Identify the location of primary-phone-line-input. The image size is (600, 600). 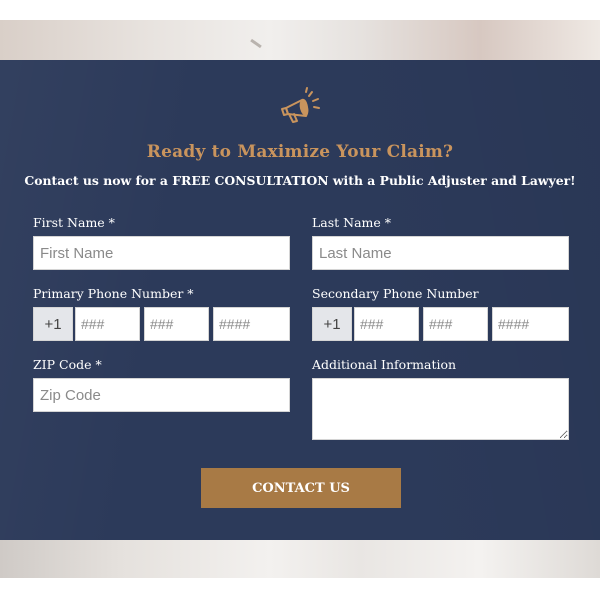
(251, 324).